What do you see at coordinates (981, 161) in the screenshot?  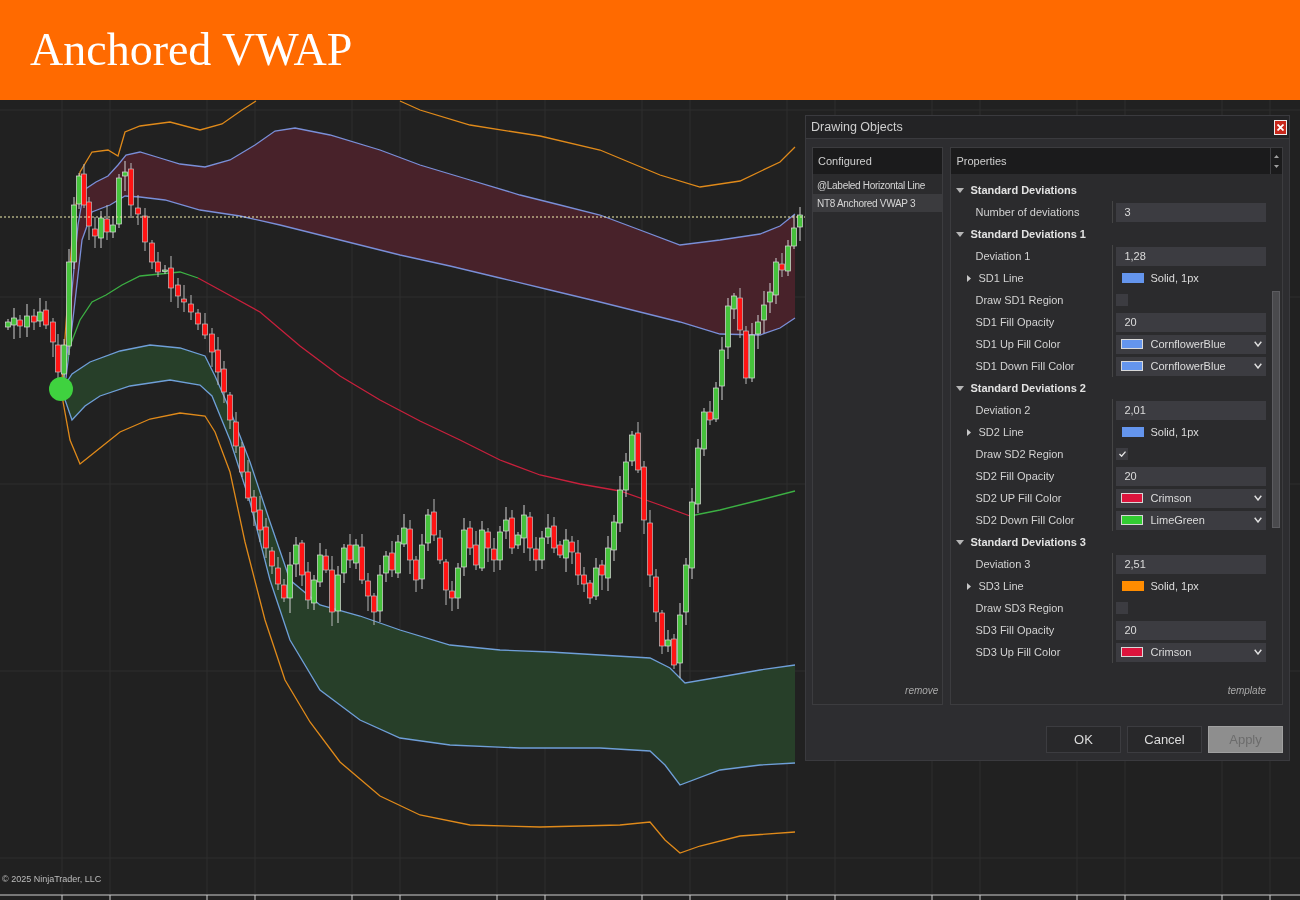 I see `panel-title: Properties` at bounding box center [981, 161].